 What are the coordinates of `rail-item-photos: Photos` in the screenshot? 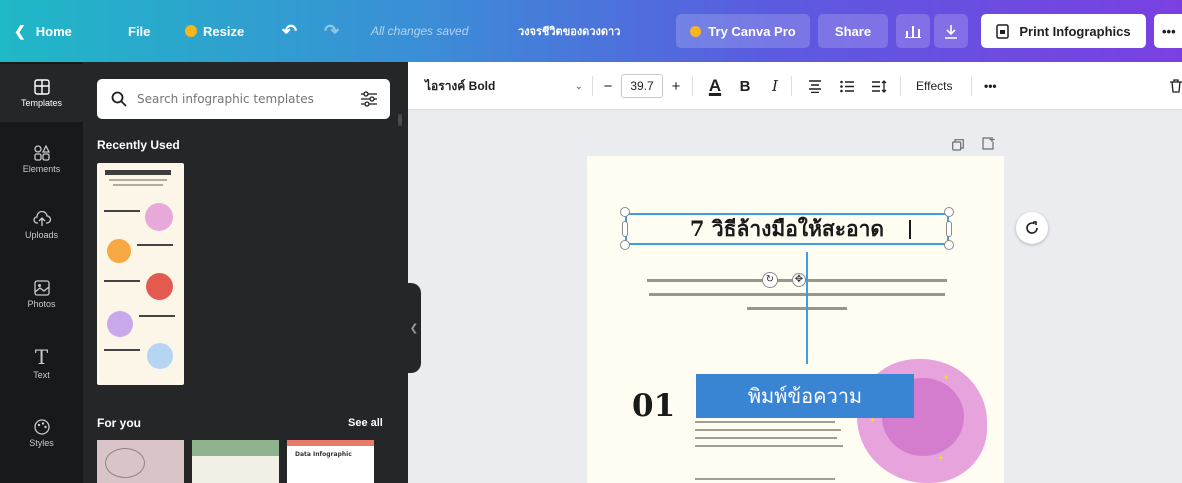 It's located at (41, 294).